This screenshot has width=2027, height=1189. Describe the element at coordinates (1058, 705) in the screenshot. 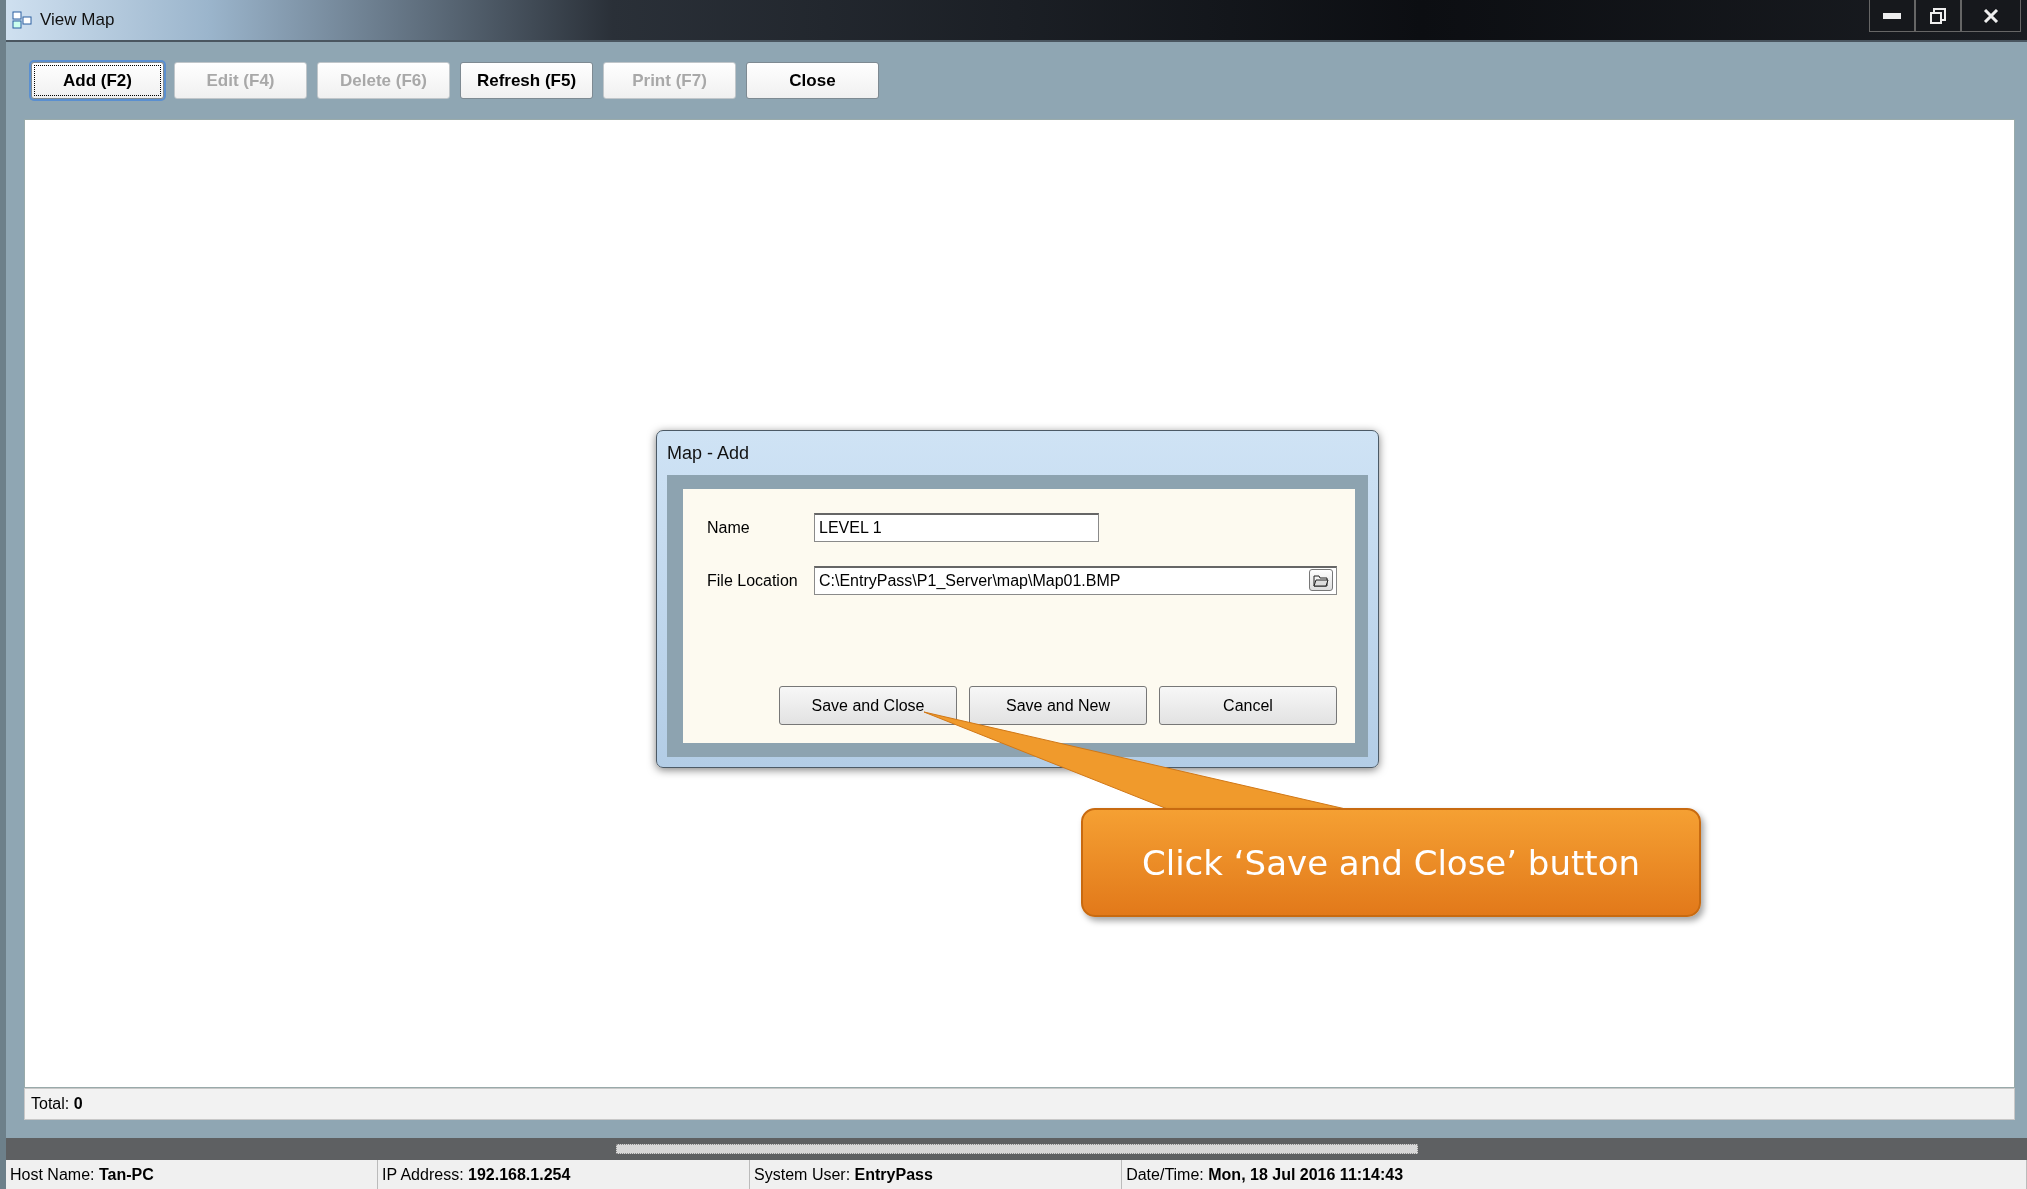

I see `dialog-button: Save and New` at that location.